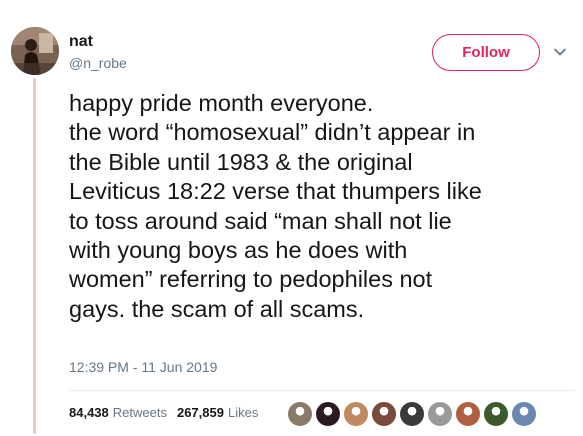 The width and height of the screenshot is (583, 436). I want to click on thread-line, so click(34, 256).